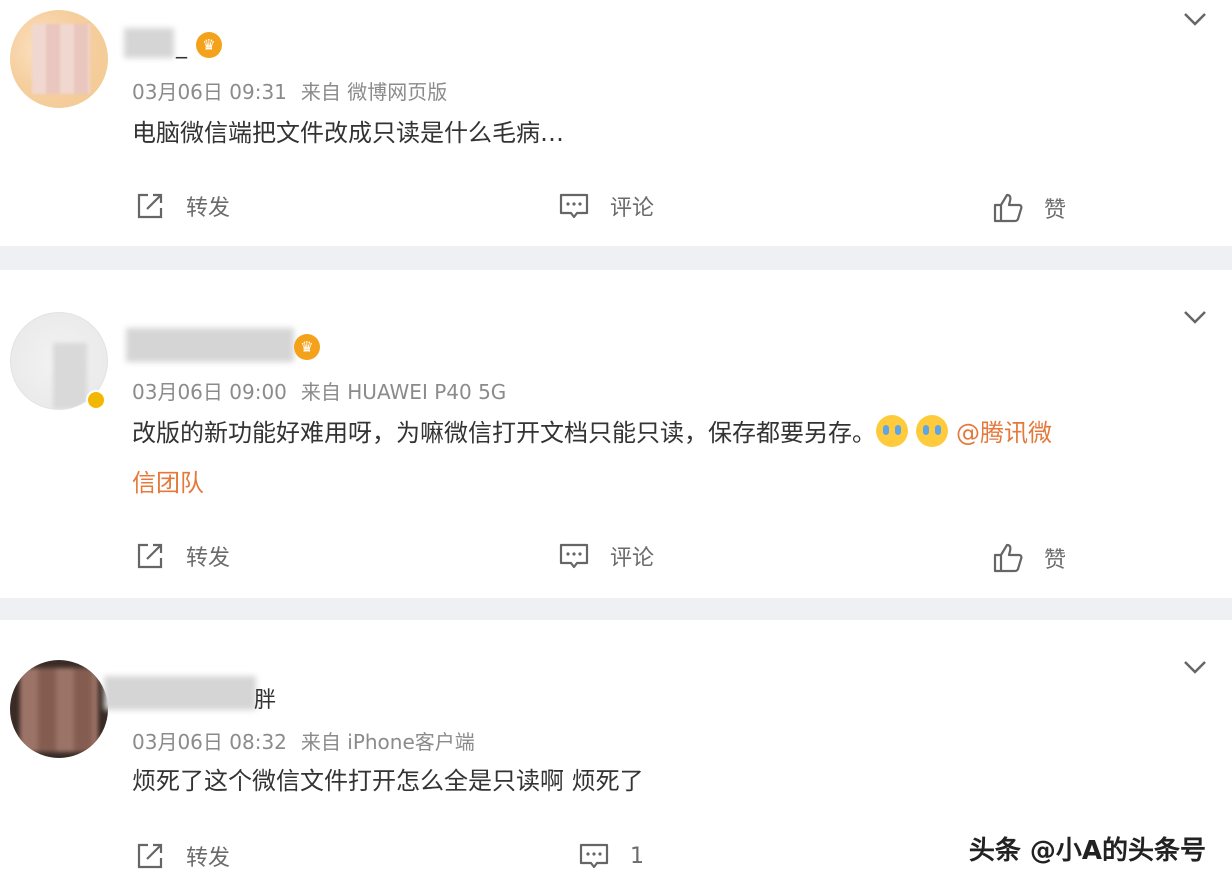 The height and width of the screenshot is (886, 1232). I want to click on post-meta: 03月06日 09:00 来自 HUAWEI P40 5G, so click(319, 390).